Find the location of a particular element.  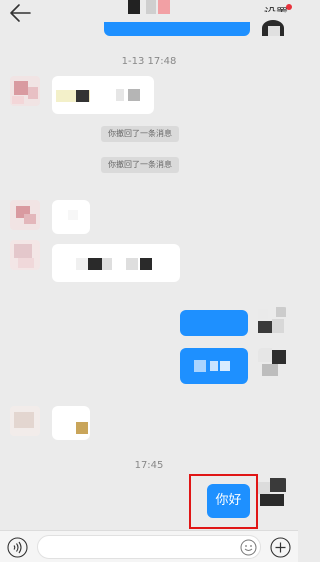

chat-input-bar is located at coordinates (149, 546).